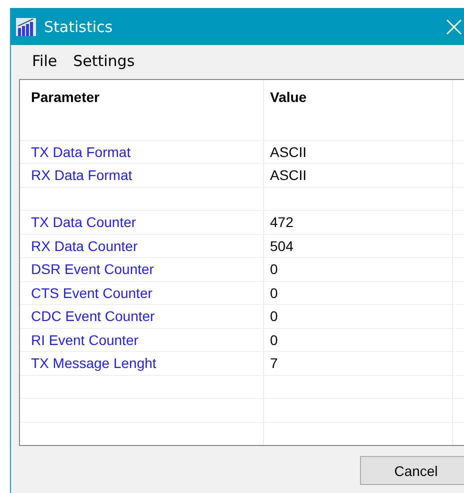 The width and height of the screenshot is (464, 493). What do you see at coordinates (454, 26) in the screenshot?
I see `close-icon` at bounding box center [454, 26].